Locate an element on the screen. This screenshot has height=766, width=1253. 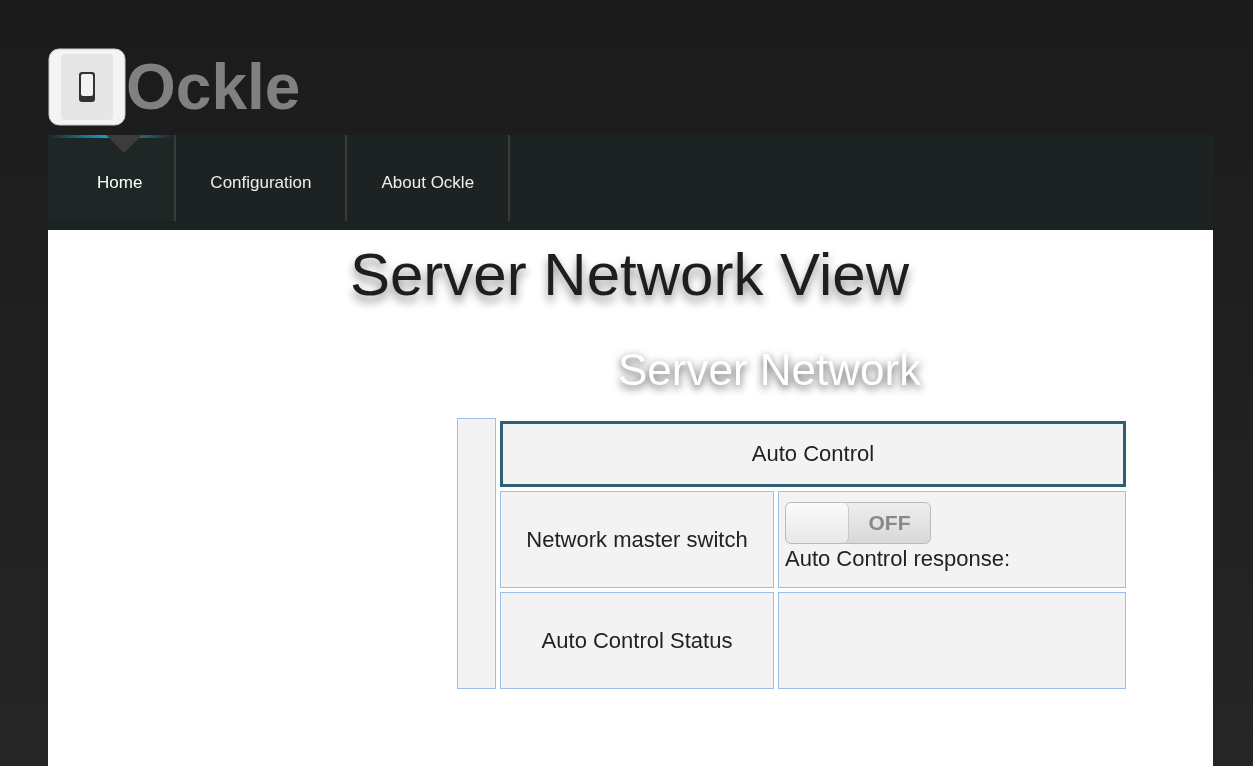
page-title: Server Network View is located at coordinates (629, 274).